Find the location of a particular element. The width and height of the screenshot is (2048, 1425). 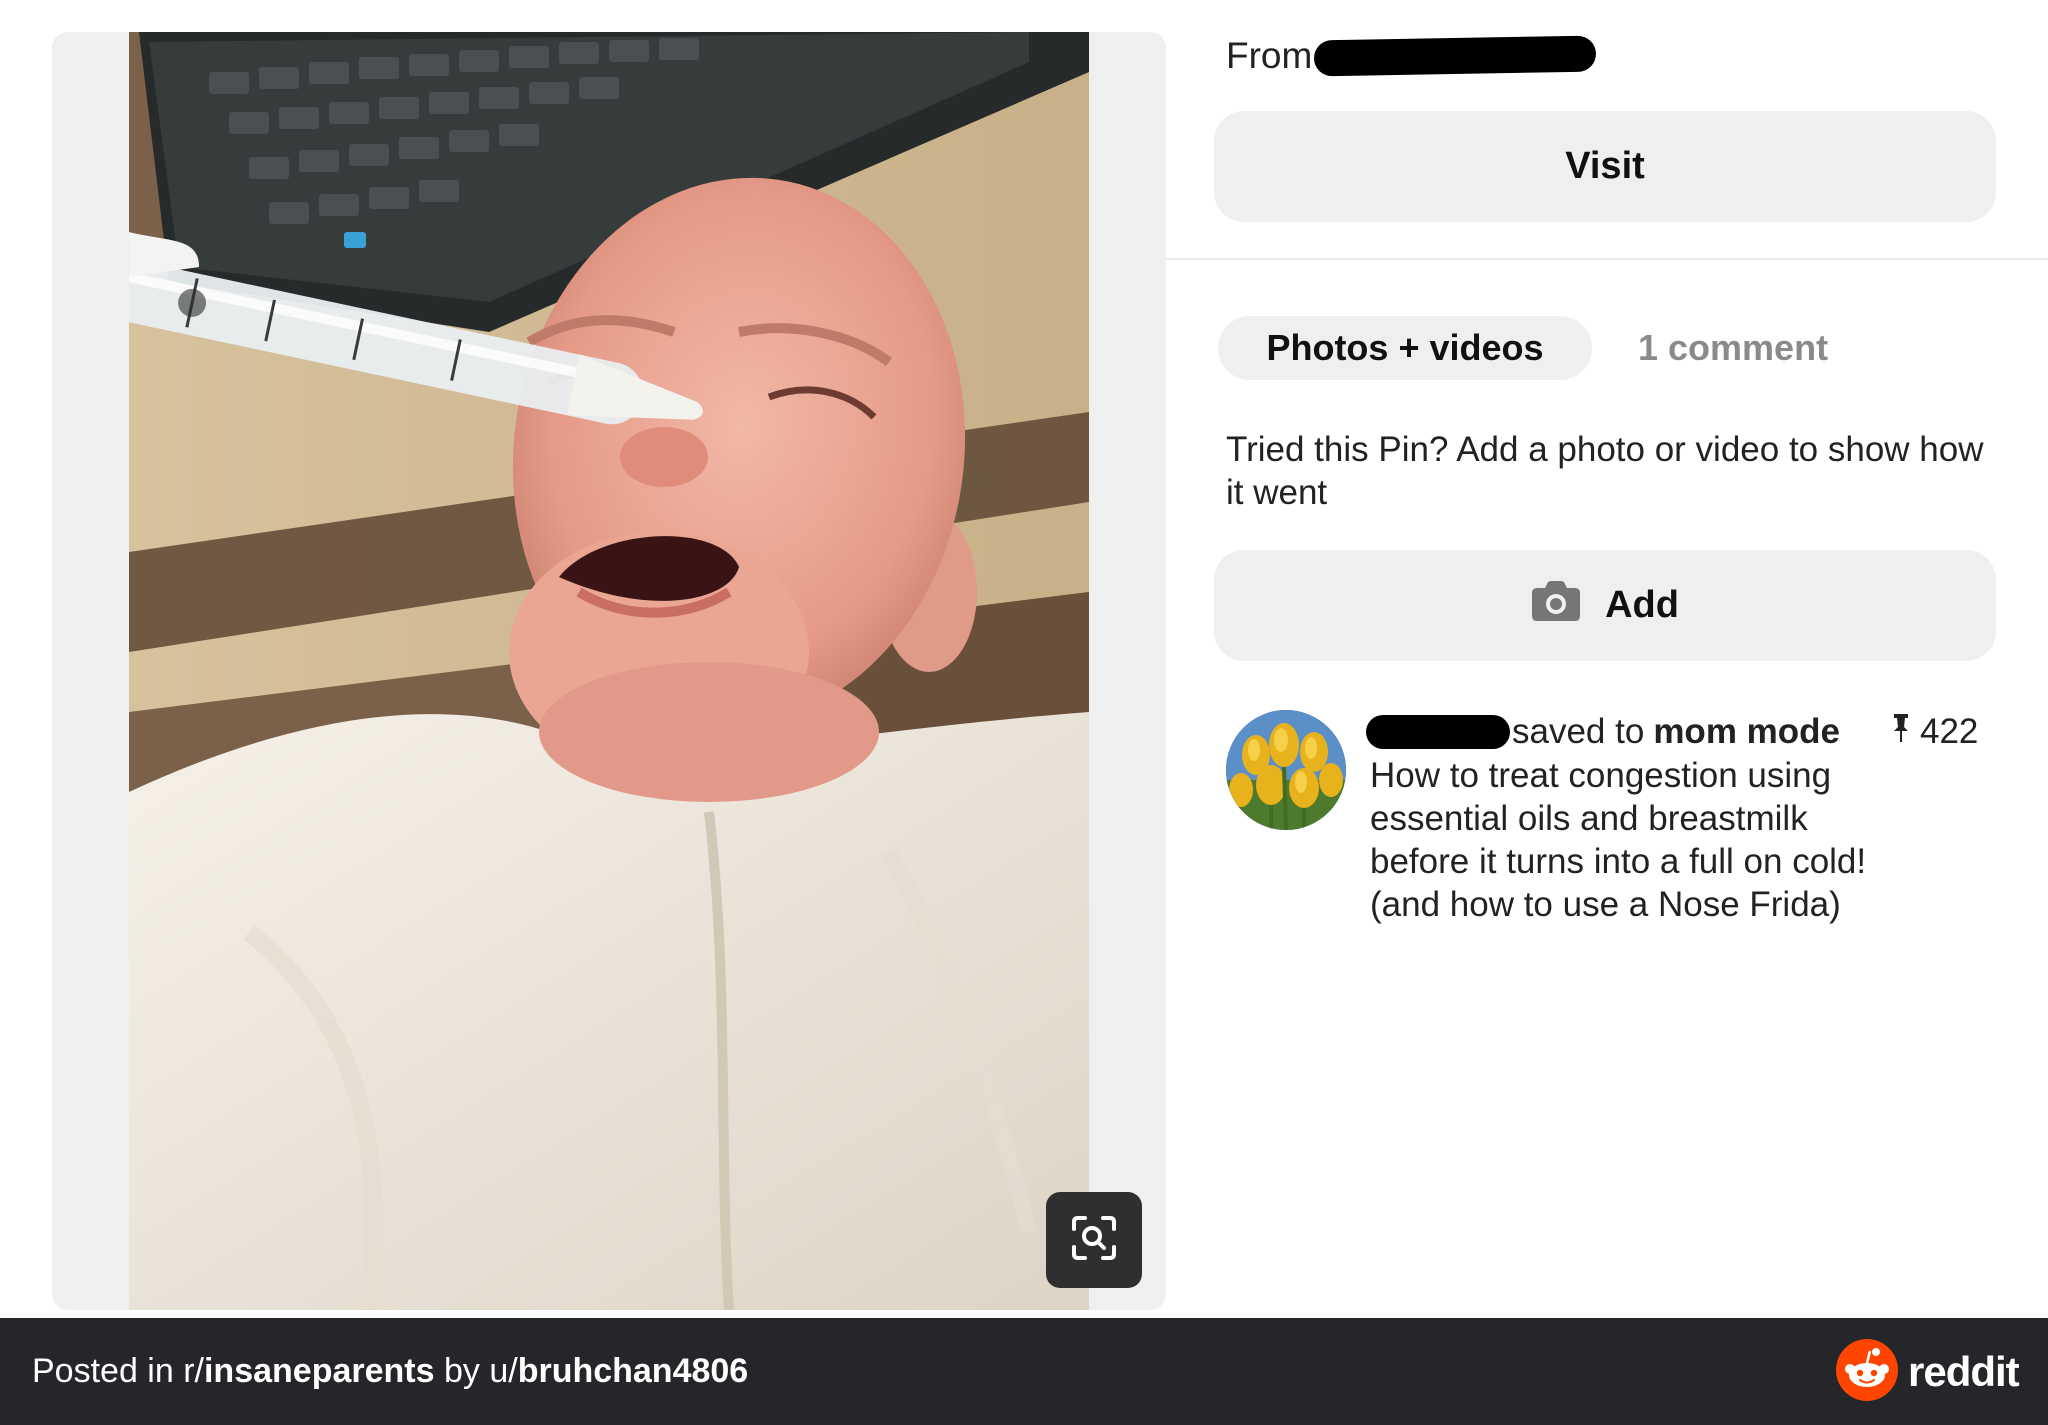

avatar is located at coordinates (1286, 770).